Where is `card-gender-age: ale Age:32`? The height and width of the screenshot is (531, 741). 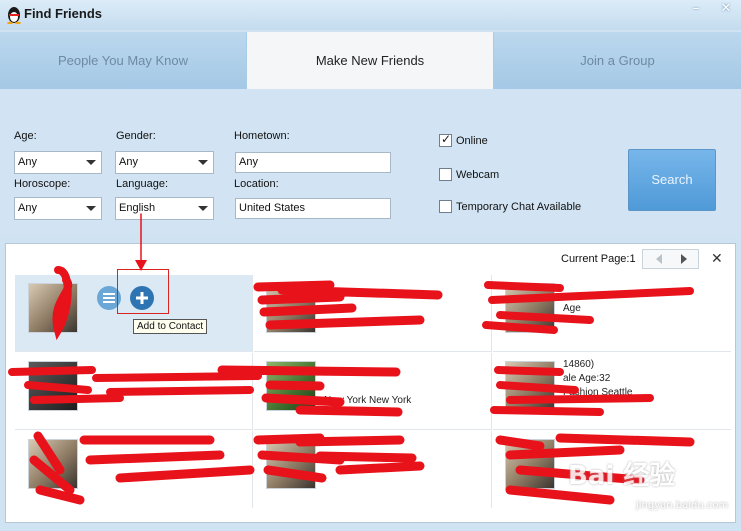 card-gender-age: ale Age:32 is located at coordinates (587, 378).